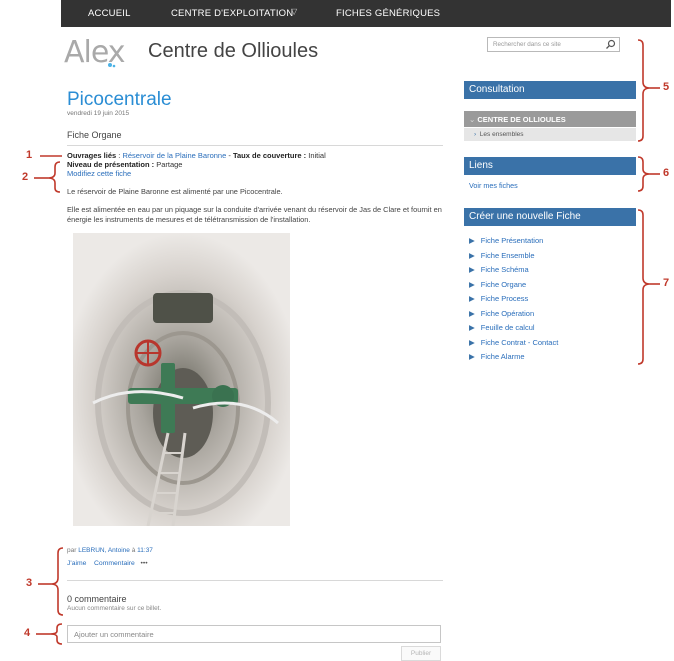  I want to click on annotation-4: 4, so click(27, 633).